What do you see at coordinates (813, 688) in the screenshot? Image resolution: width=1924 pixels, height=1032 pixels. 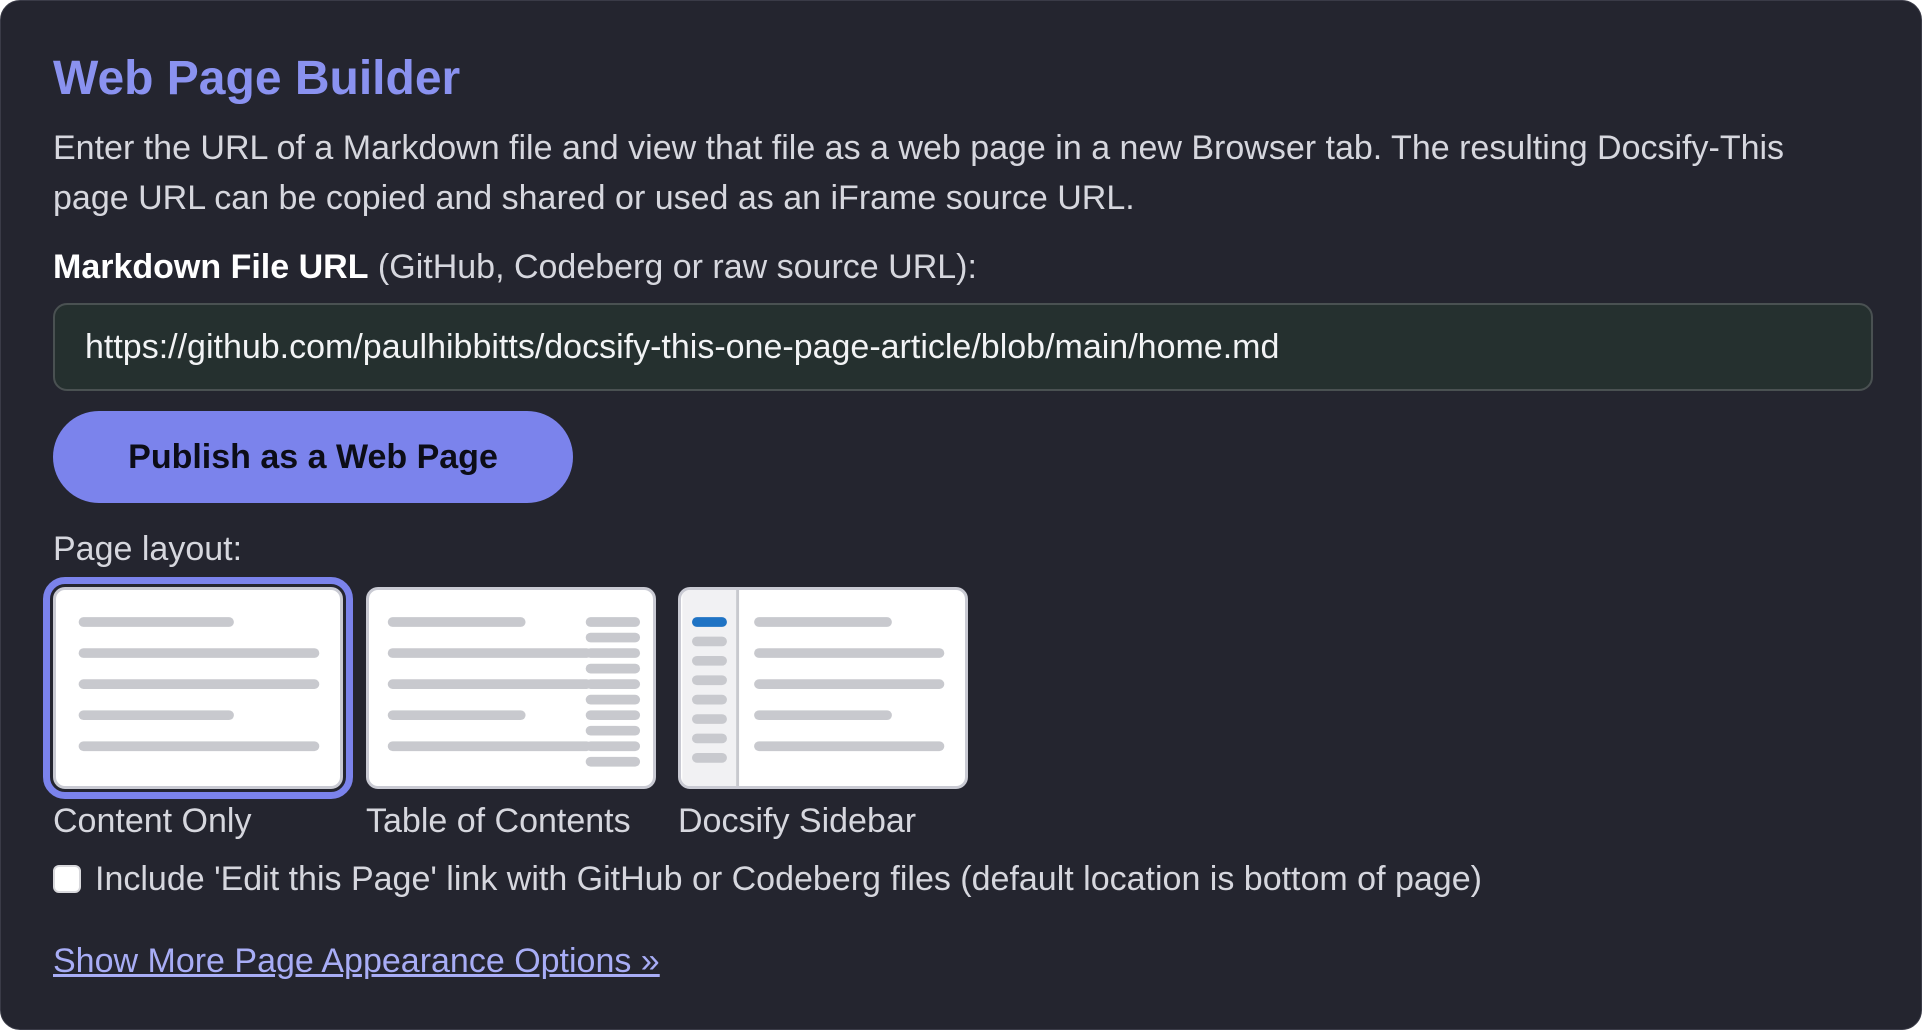 I see `docsify-sidebar-thumbnail-icon` at bounding box center [813, 688].